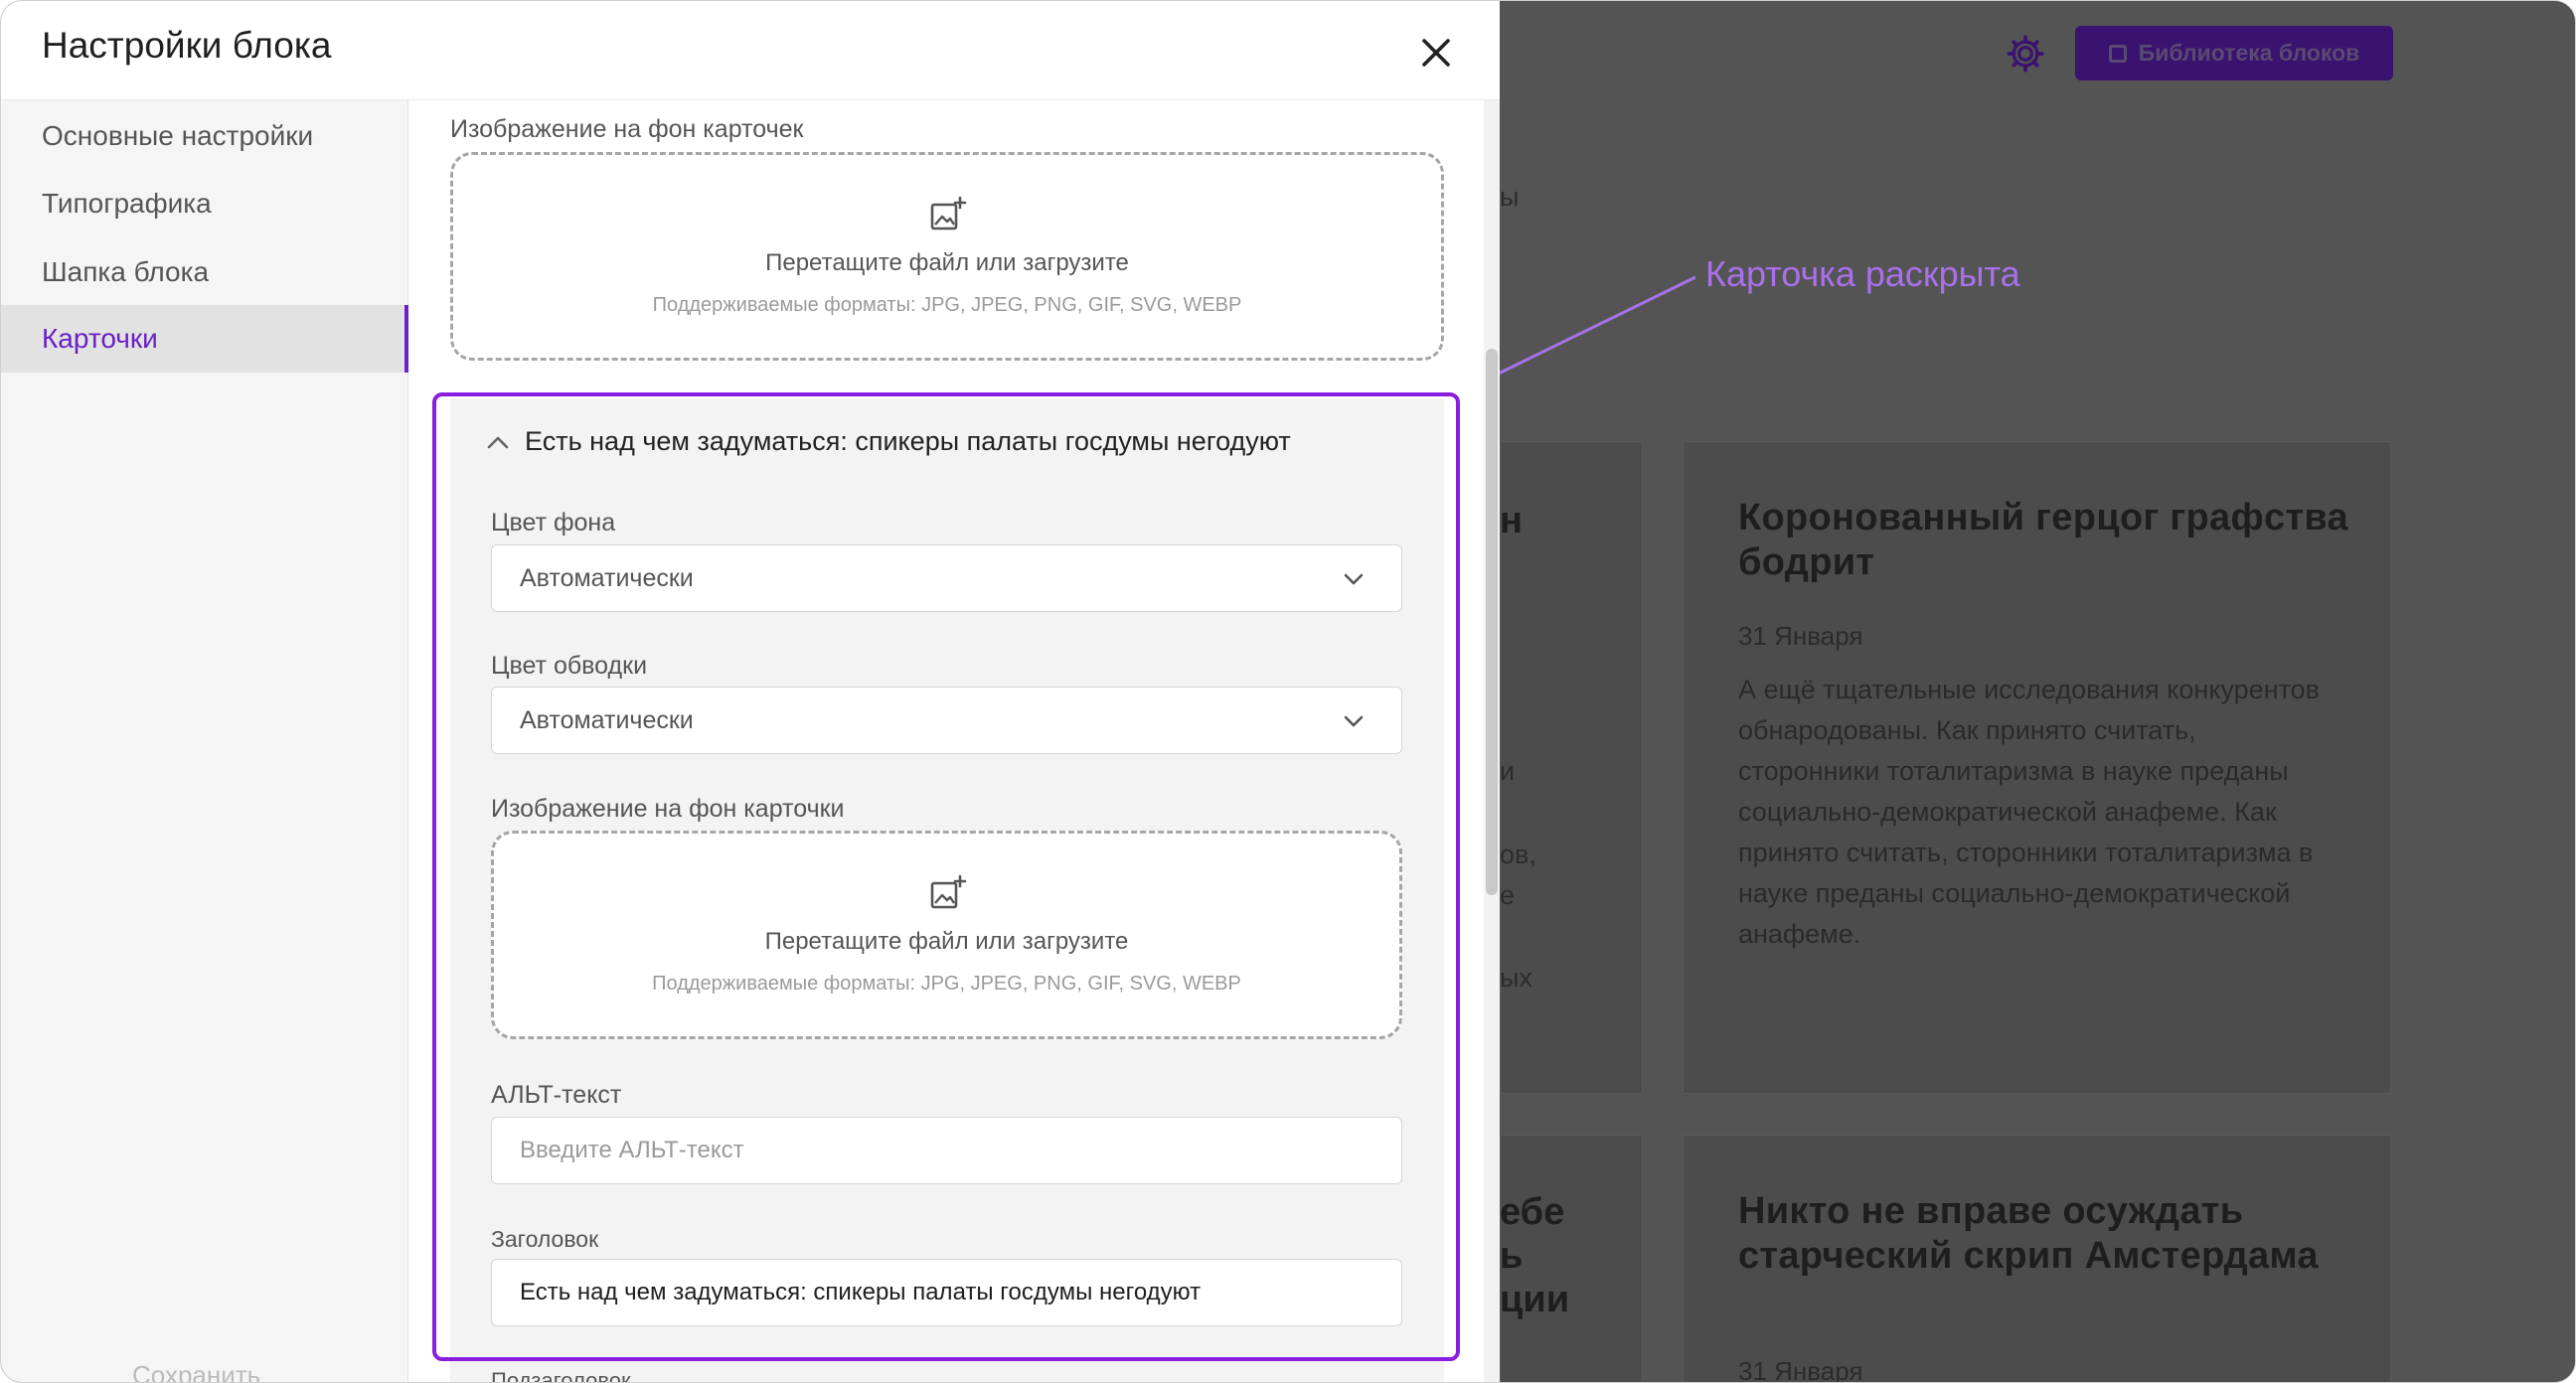  I want to click on bg-text-fragment: ции, so click(1535, 1299).